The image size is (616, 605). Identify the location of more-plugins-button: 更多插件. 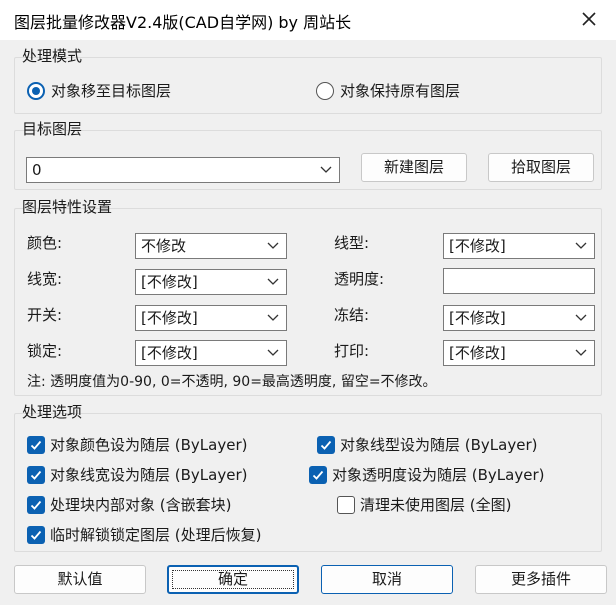
(541, 579).